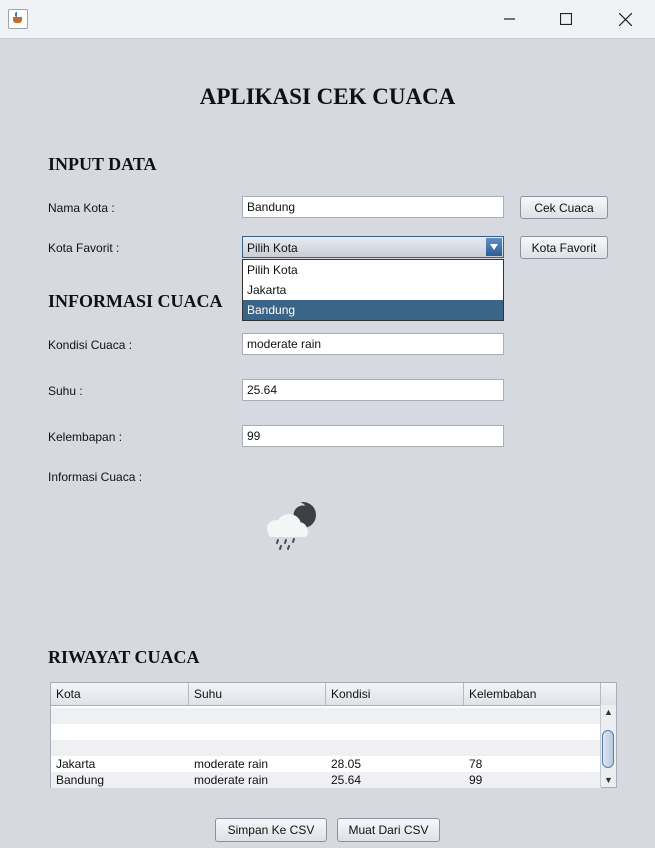 The image size is (655, 848). I want to click on cell-kelembaban: 78, so click(476, 764).